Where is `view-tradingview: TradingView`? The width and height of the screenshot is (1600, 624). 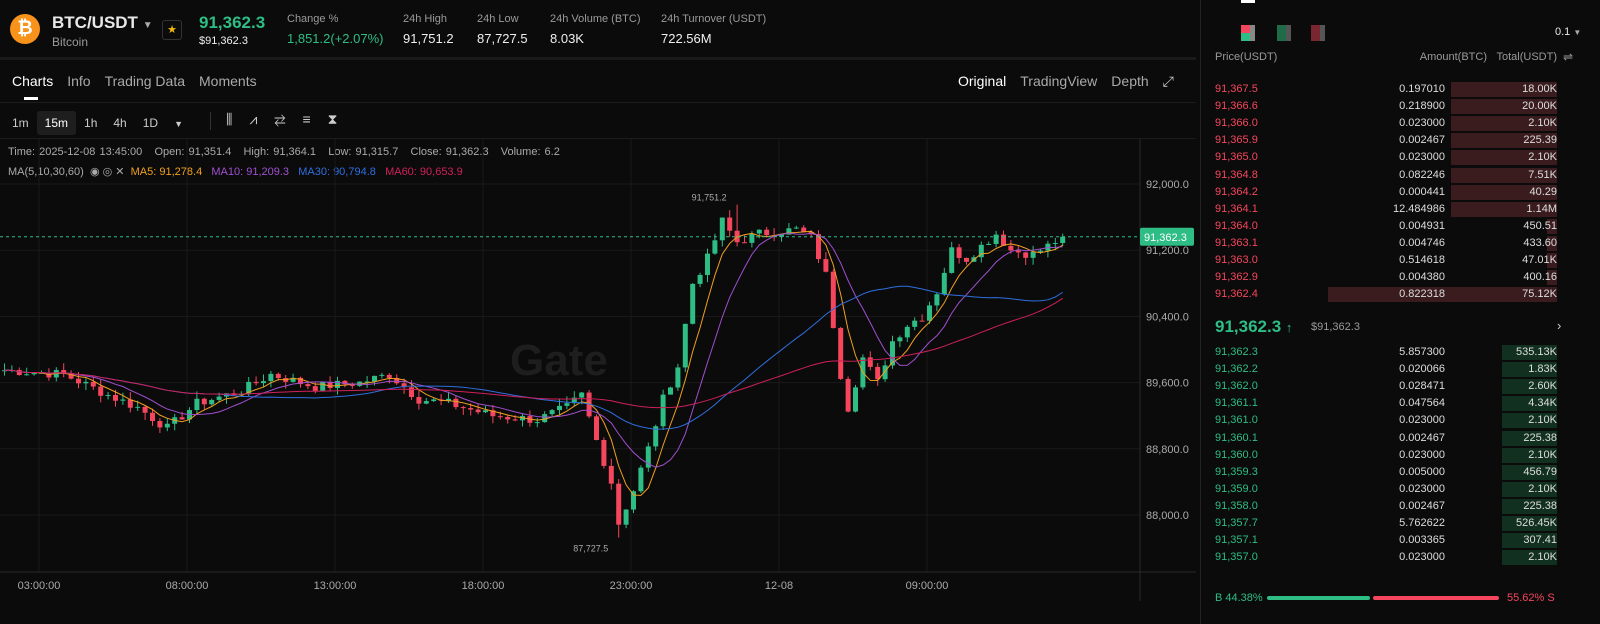 view-tradingview: TradingView is located at coordinates (1058, 81).